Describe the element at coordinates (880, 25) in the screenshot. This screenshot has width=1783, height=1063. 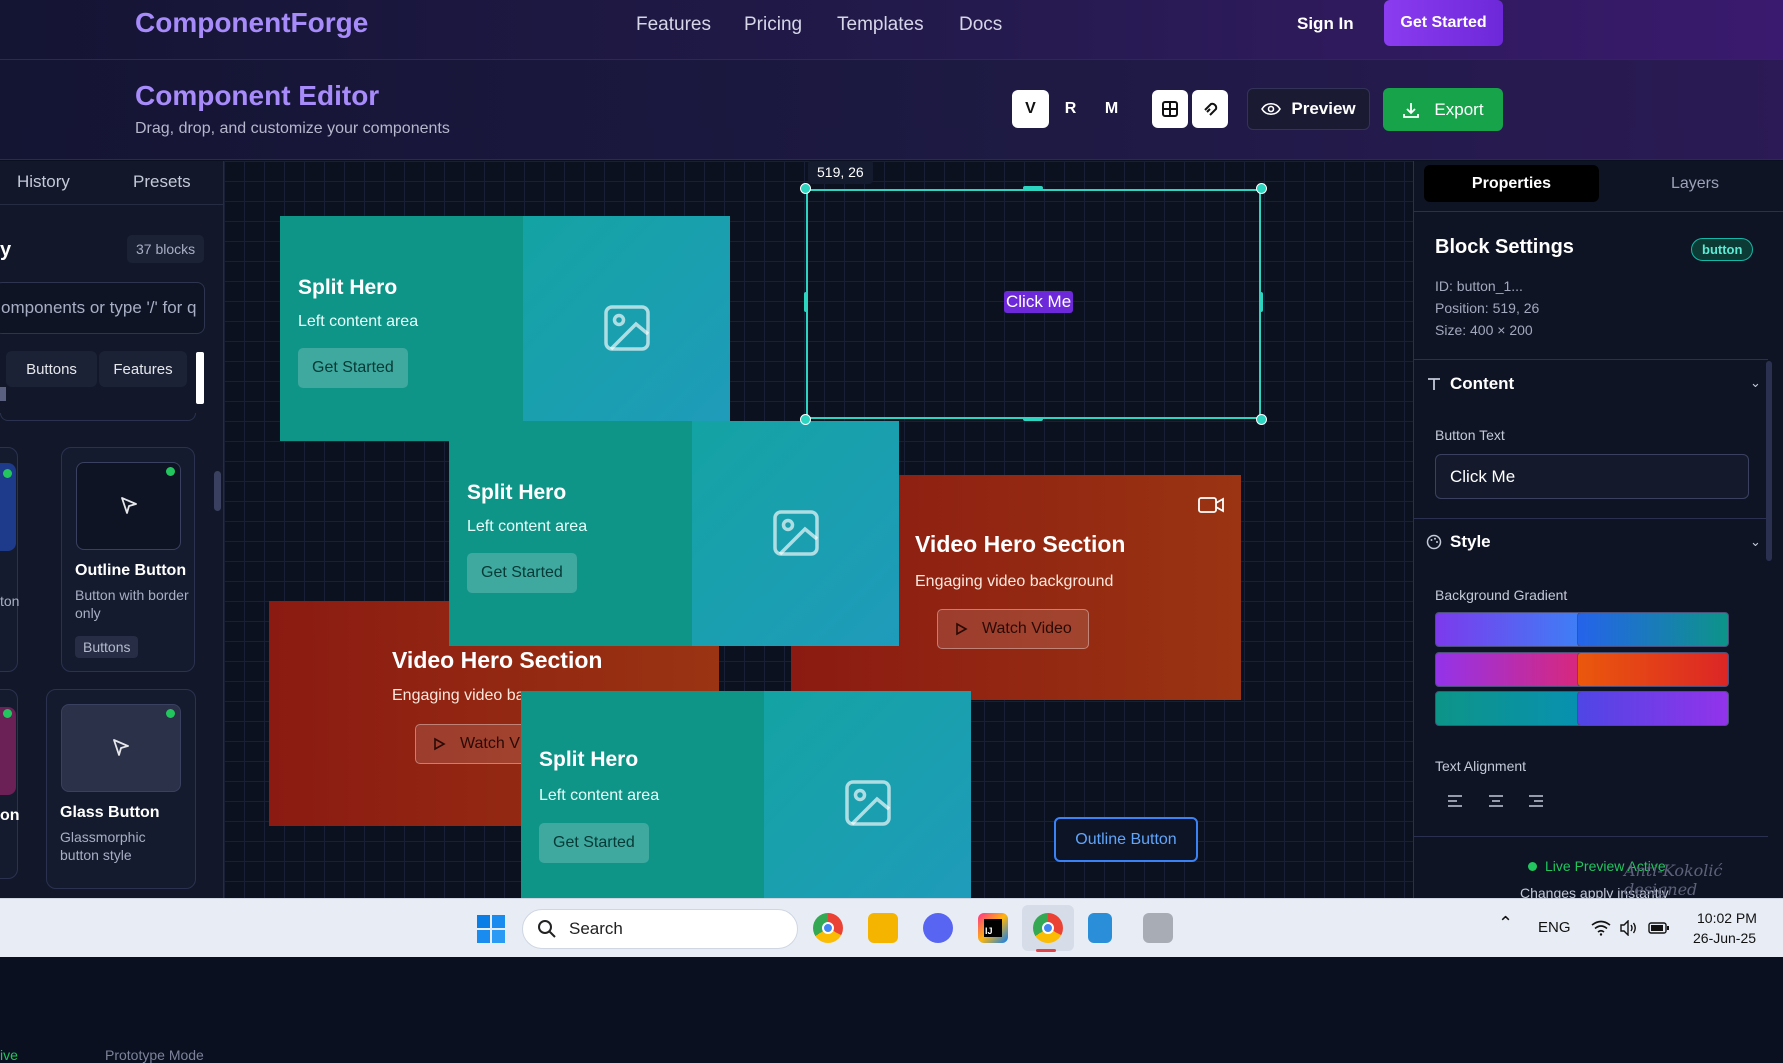
I see `nav-link-templates: Templates` at that location.